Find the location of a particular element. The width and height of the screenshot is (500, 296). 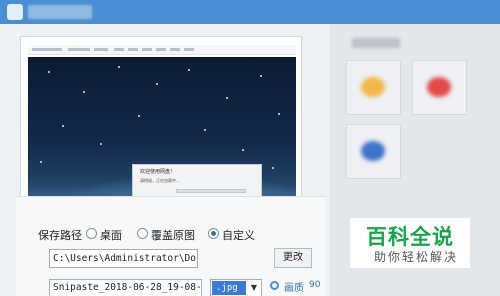

radio-overwrite is located at coordinates (142, 233).